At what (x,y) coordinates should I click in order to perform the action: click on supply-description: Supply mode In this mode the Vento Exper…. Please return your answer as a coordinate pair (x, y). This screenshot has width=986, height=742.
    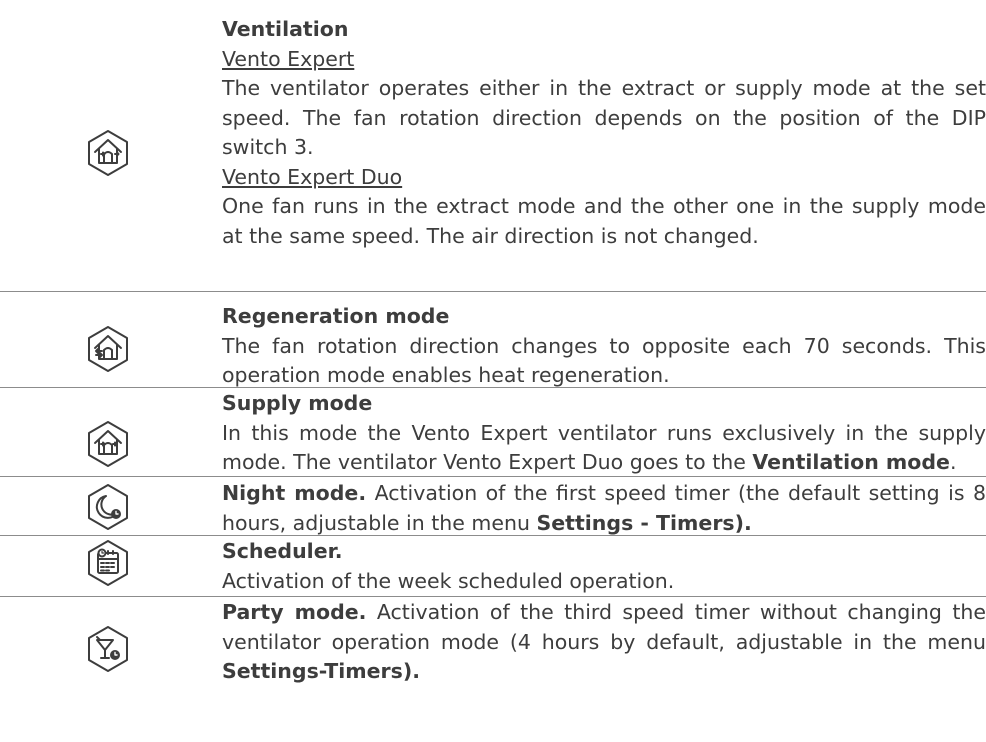
    Looking at the image, I should click on (604, 433).